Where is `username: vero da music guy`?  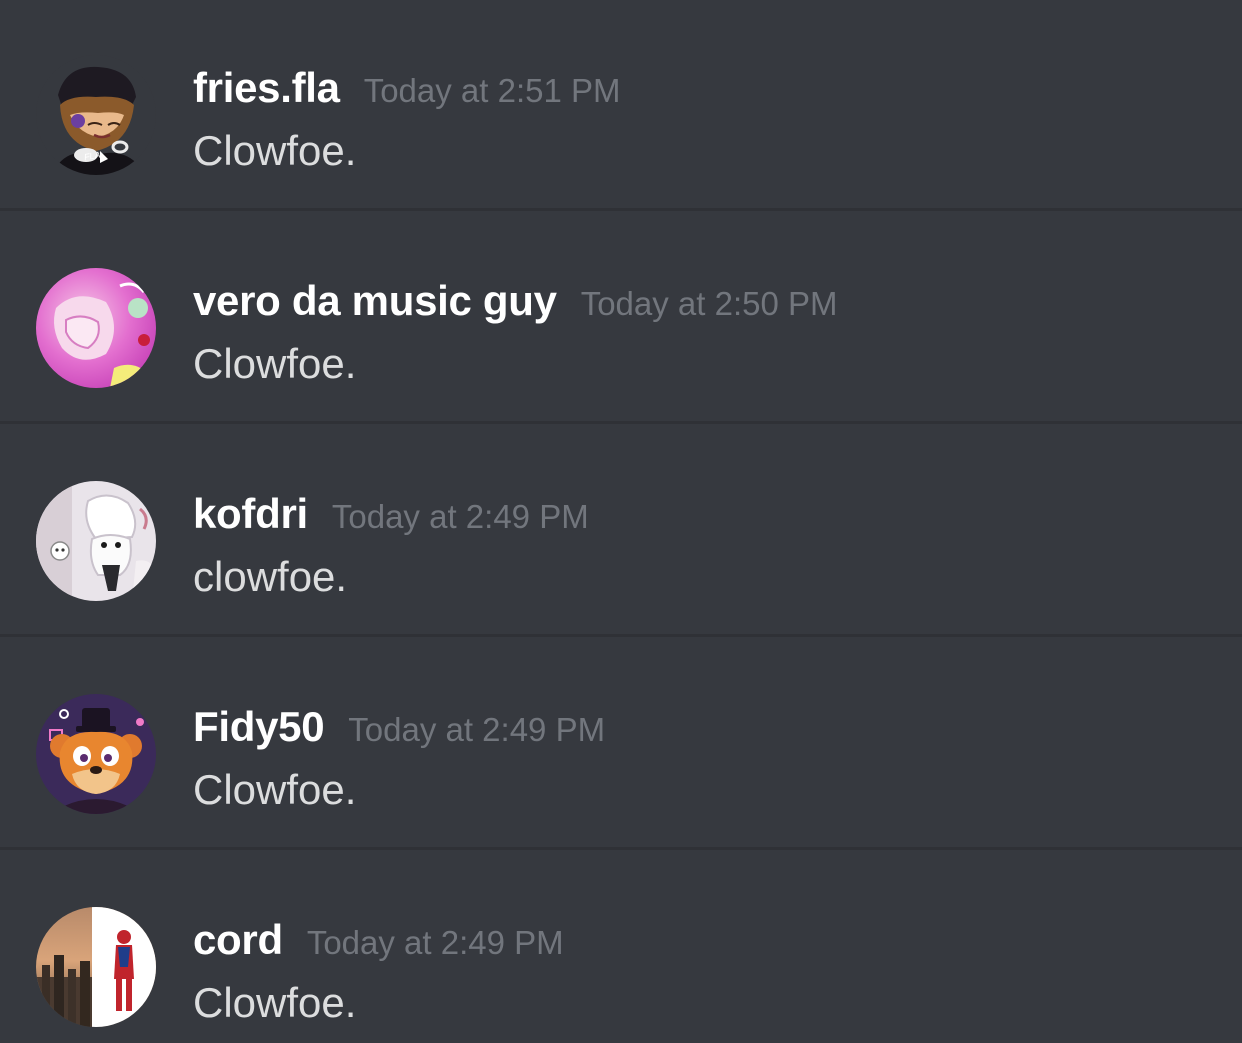
username: vero da music guy is located at coordinates (375, 300).